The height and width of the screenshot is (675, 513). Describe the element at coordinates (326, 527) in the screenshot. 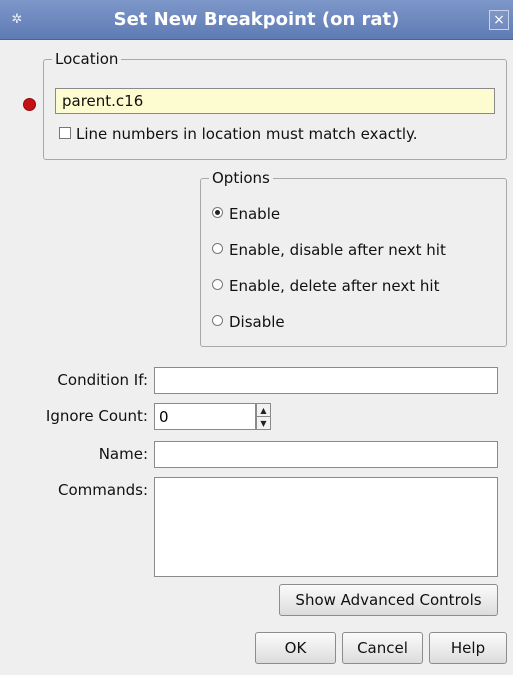

I see `commands-textarea` at that location.